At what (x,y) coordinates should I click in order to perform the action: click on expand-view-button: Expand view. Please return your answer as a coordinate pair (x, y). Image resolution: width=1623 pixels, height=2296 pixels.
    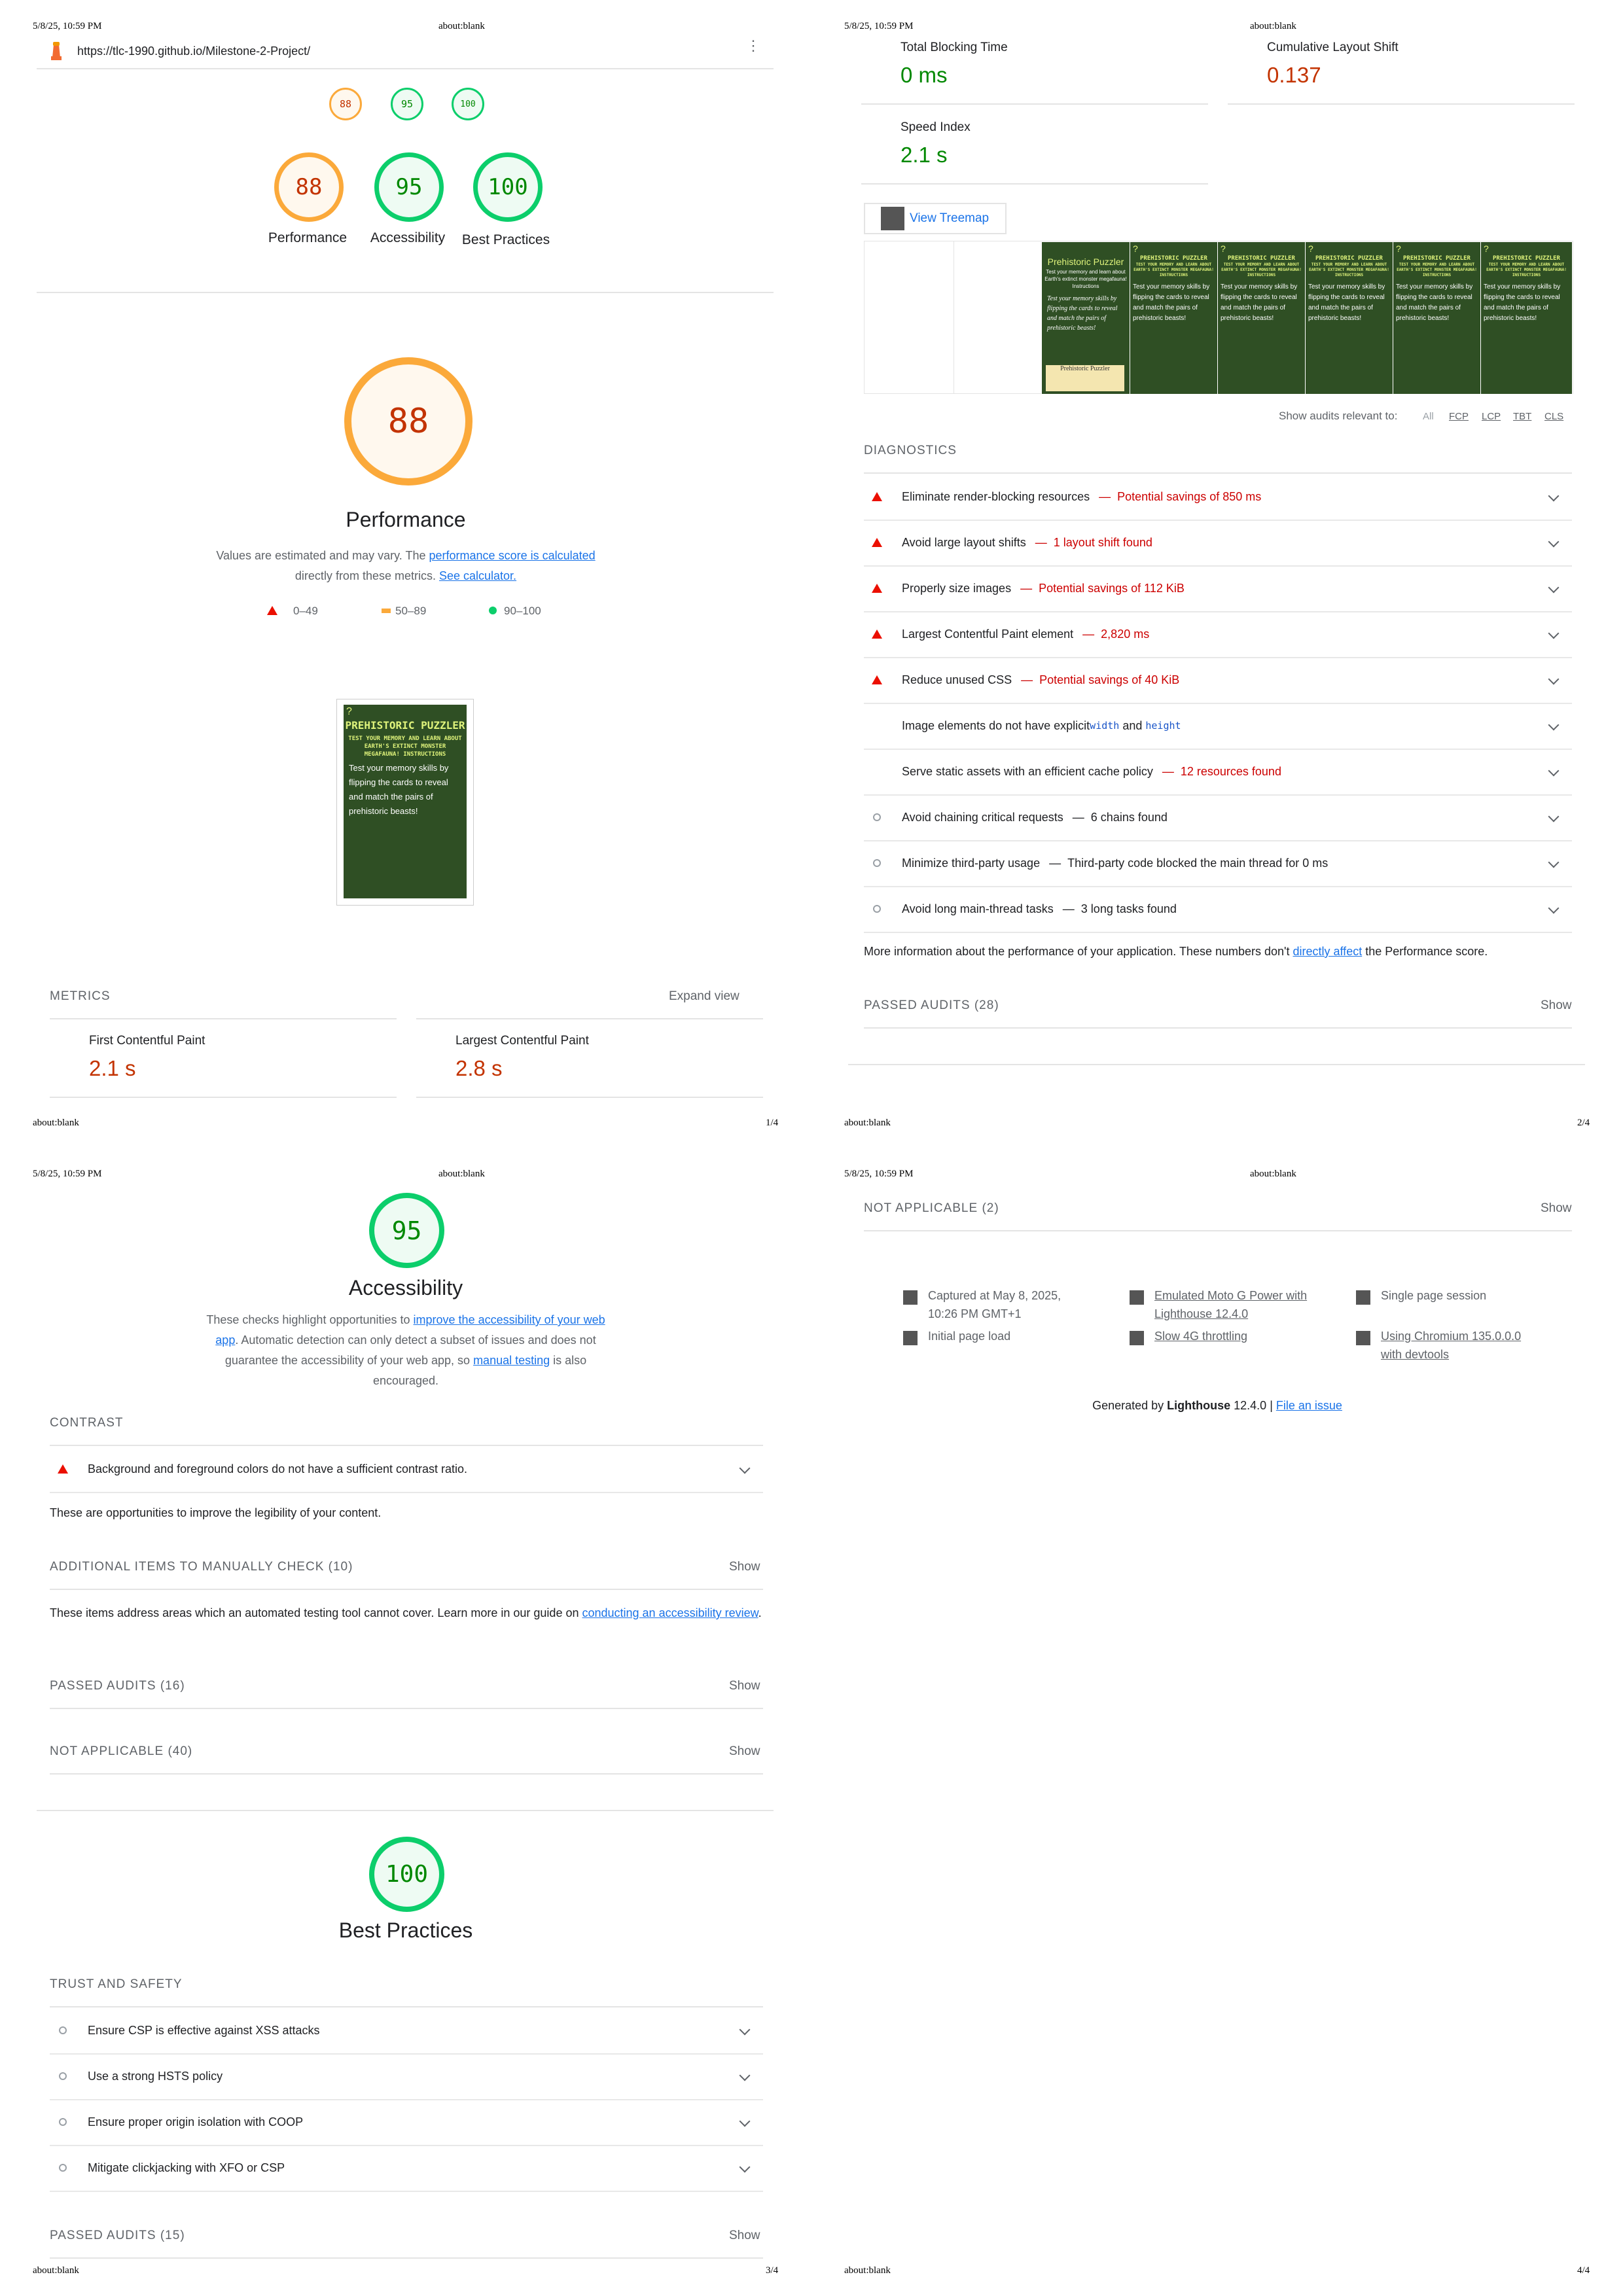
    Looking at the image, I should click on (704, 997).